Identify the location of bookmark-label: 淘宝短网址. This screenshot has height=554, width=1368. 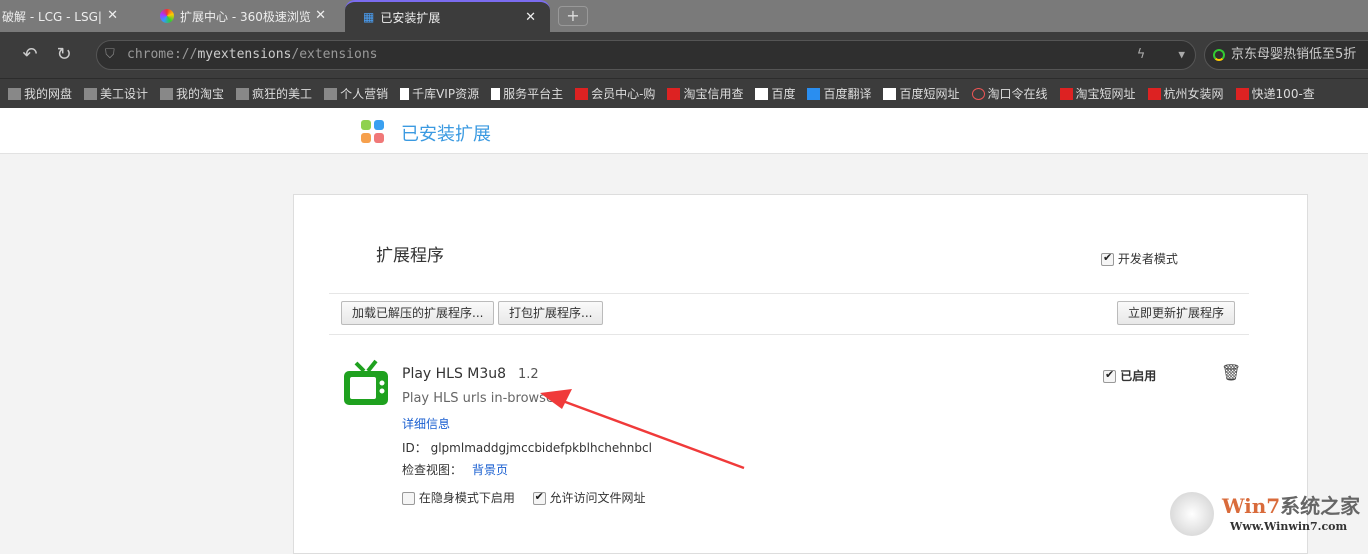
(1105, 94).